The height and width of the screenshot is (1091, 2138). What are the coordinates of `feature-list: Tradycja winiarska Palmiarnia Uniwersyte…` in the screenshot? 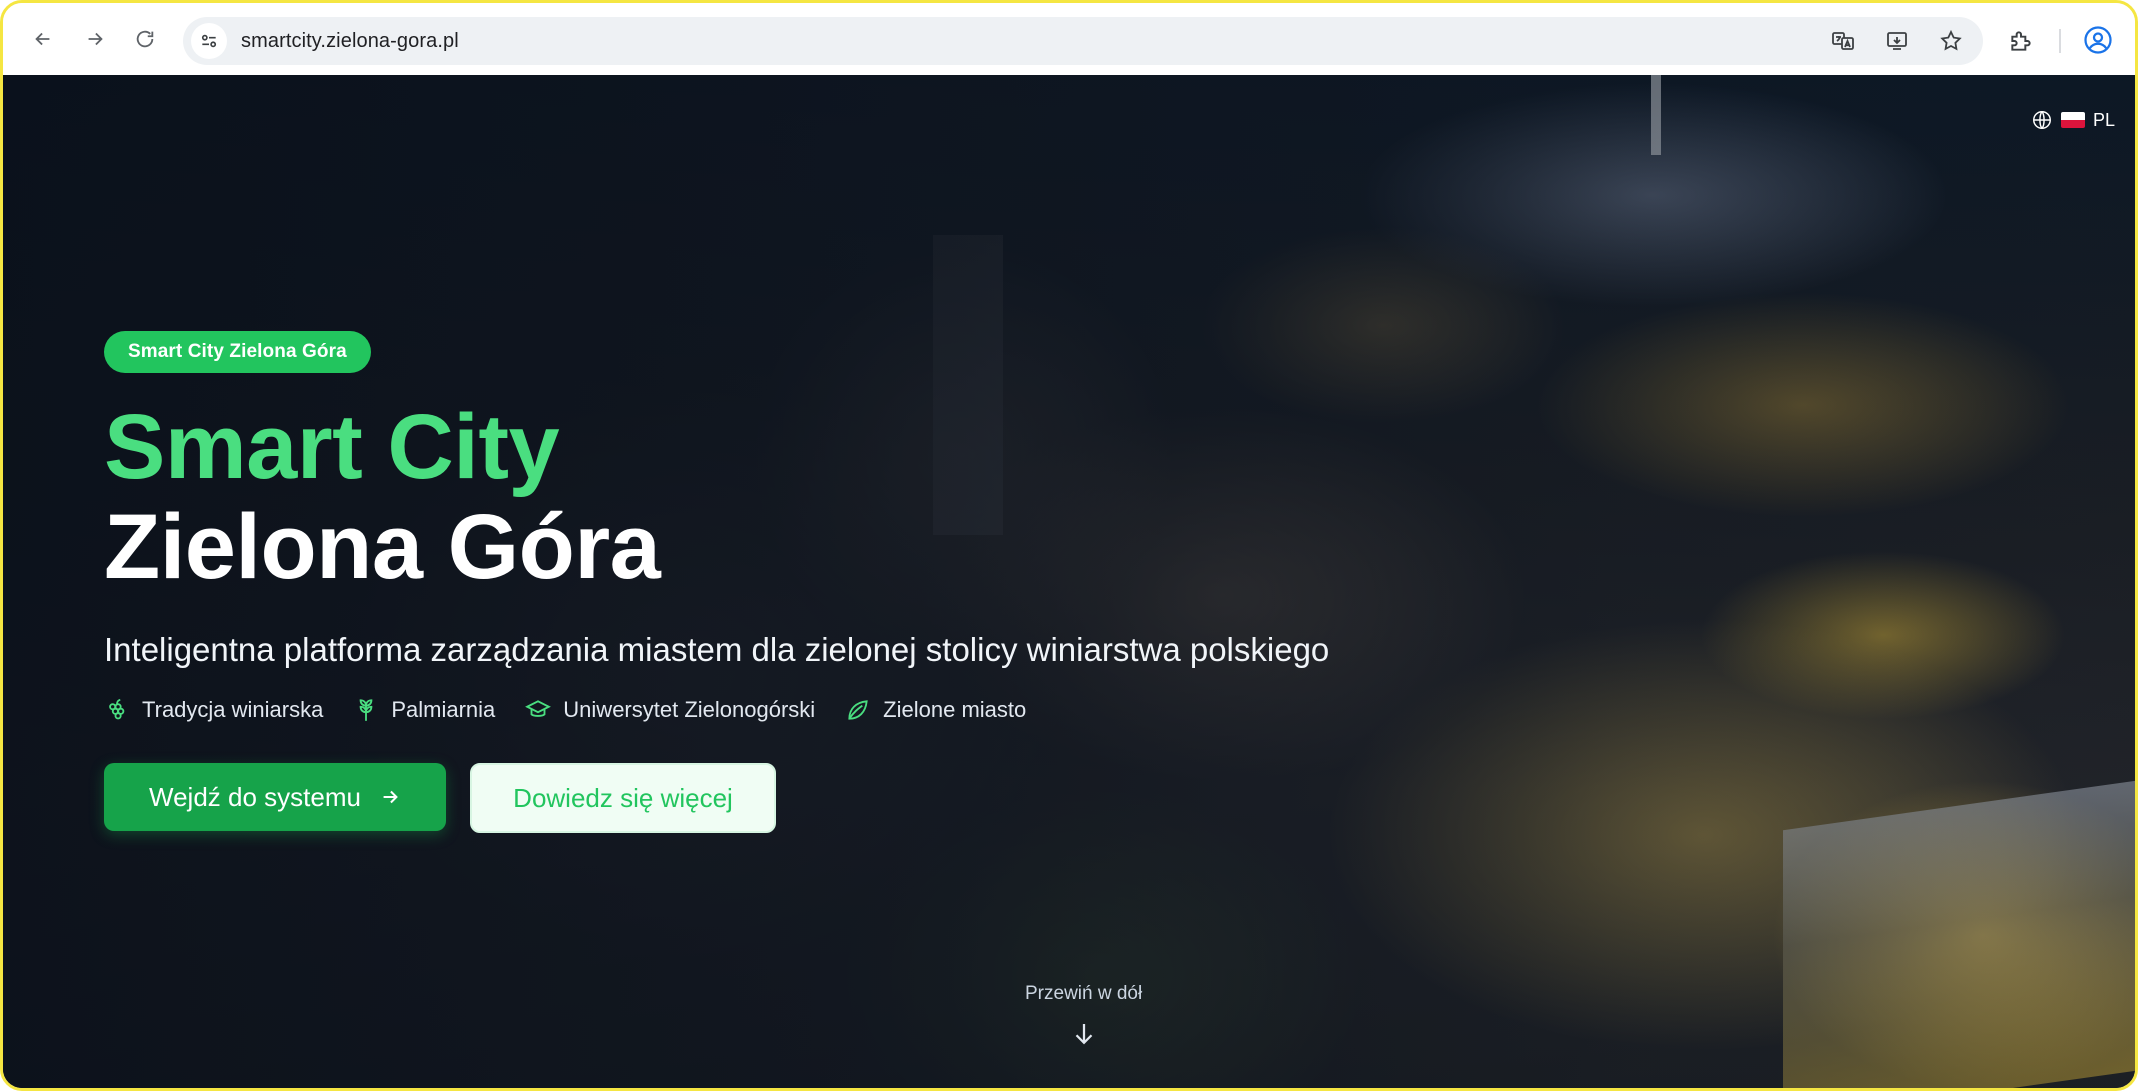 It's located at (716, 710).